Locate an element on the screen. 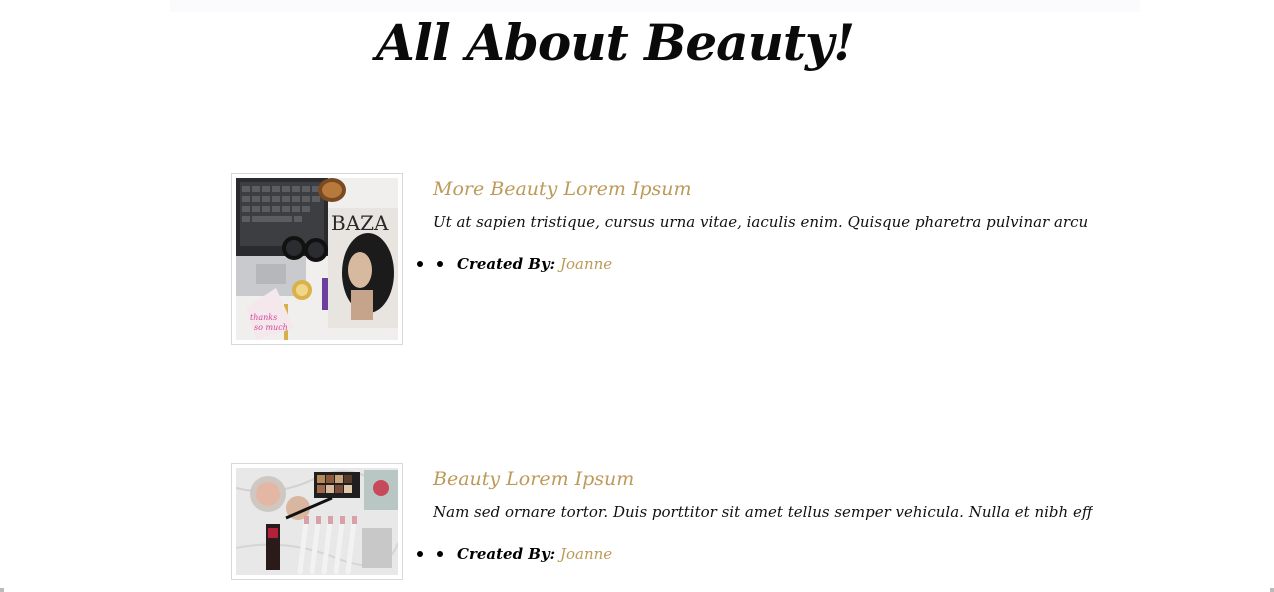  post-thumbnail: BAZA thanks so much is located at coordinates (317, 259).